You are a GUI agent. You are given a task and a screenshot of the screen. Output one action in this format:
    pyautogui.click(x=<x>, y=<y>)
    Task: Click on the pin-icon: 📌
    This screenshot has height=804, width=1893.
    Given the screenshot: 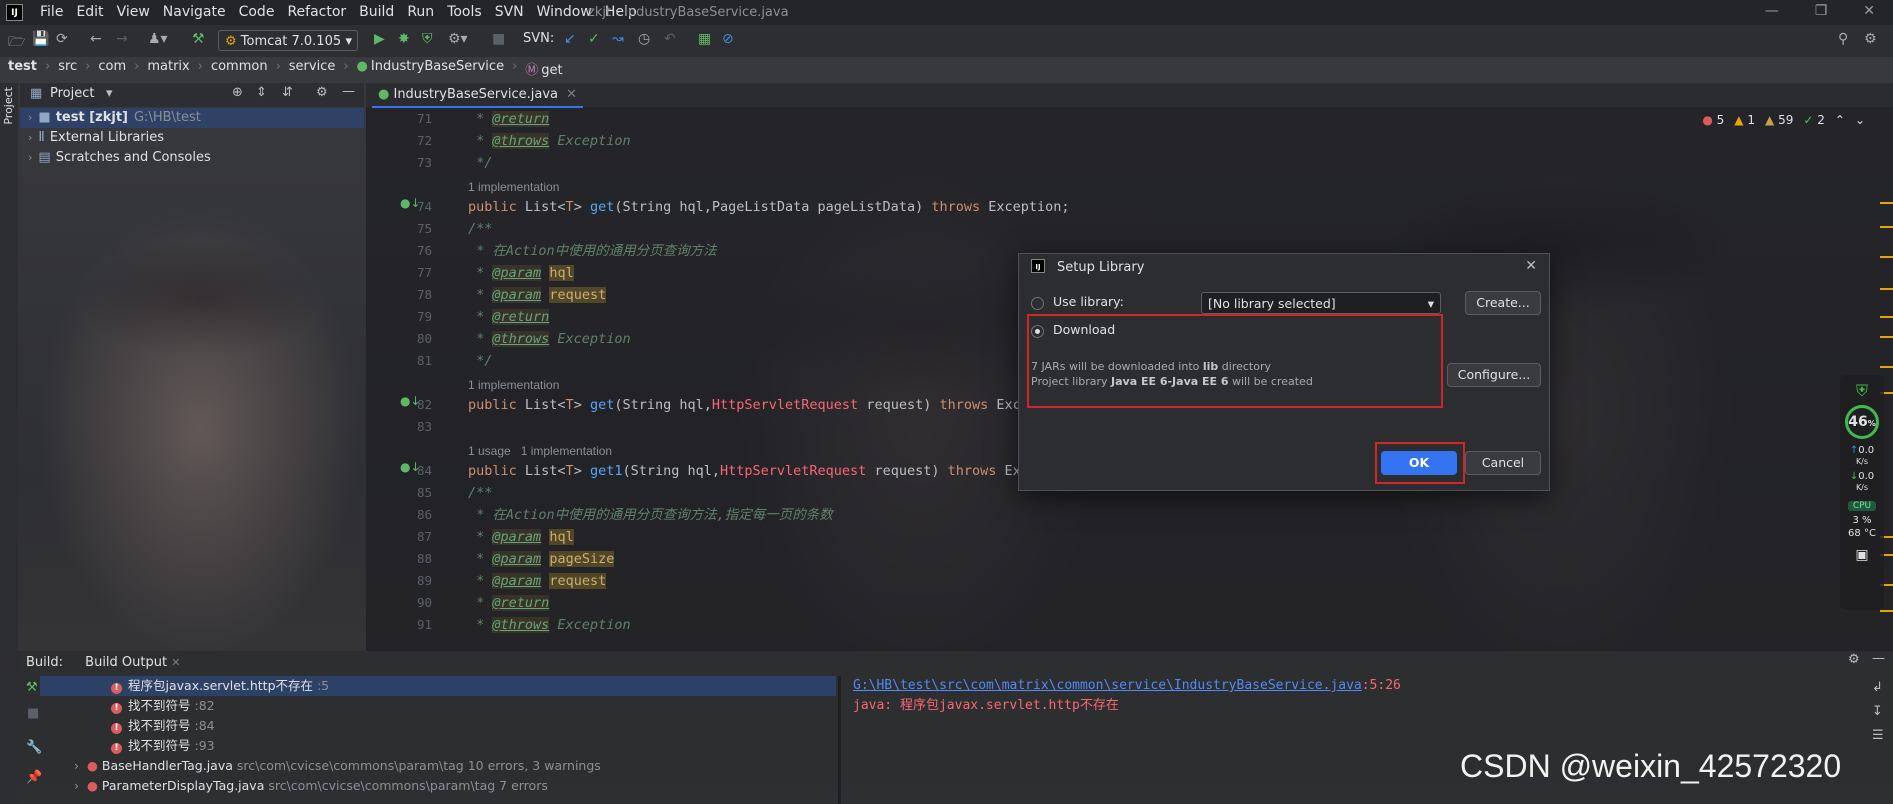 What is the action you would take?
    pyautogui.click(x=34, y=777)
    